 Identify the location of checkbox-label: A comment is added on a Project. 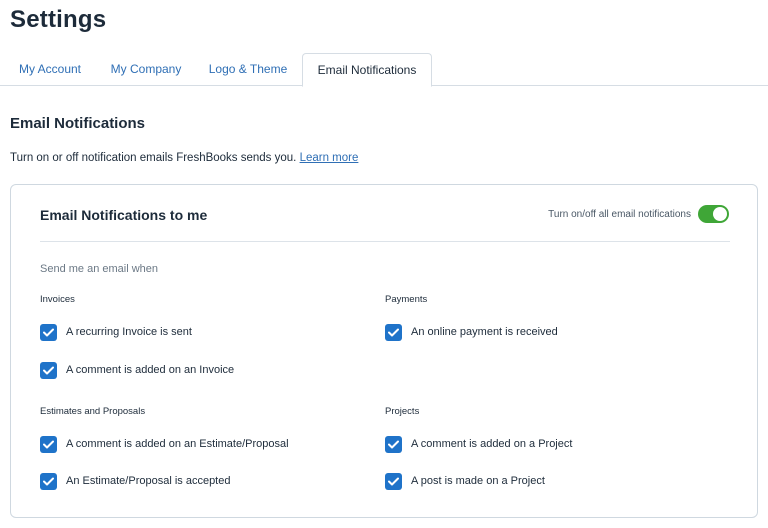
(492, 444).